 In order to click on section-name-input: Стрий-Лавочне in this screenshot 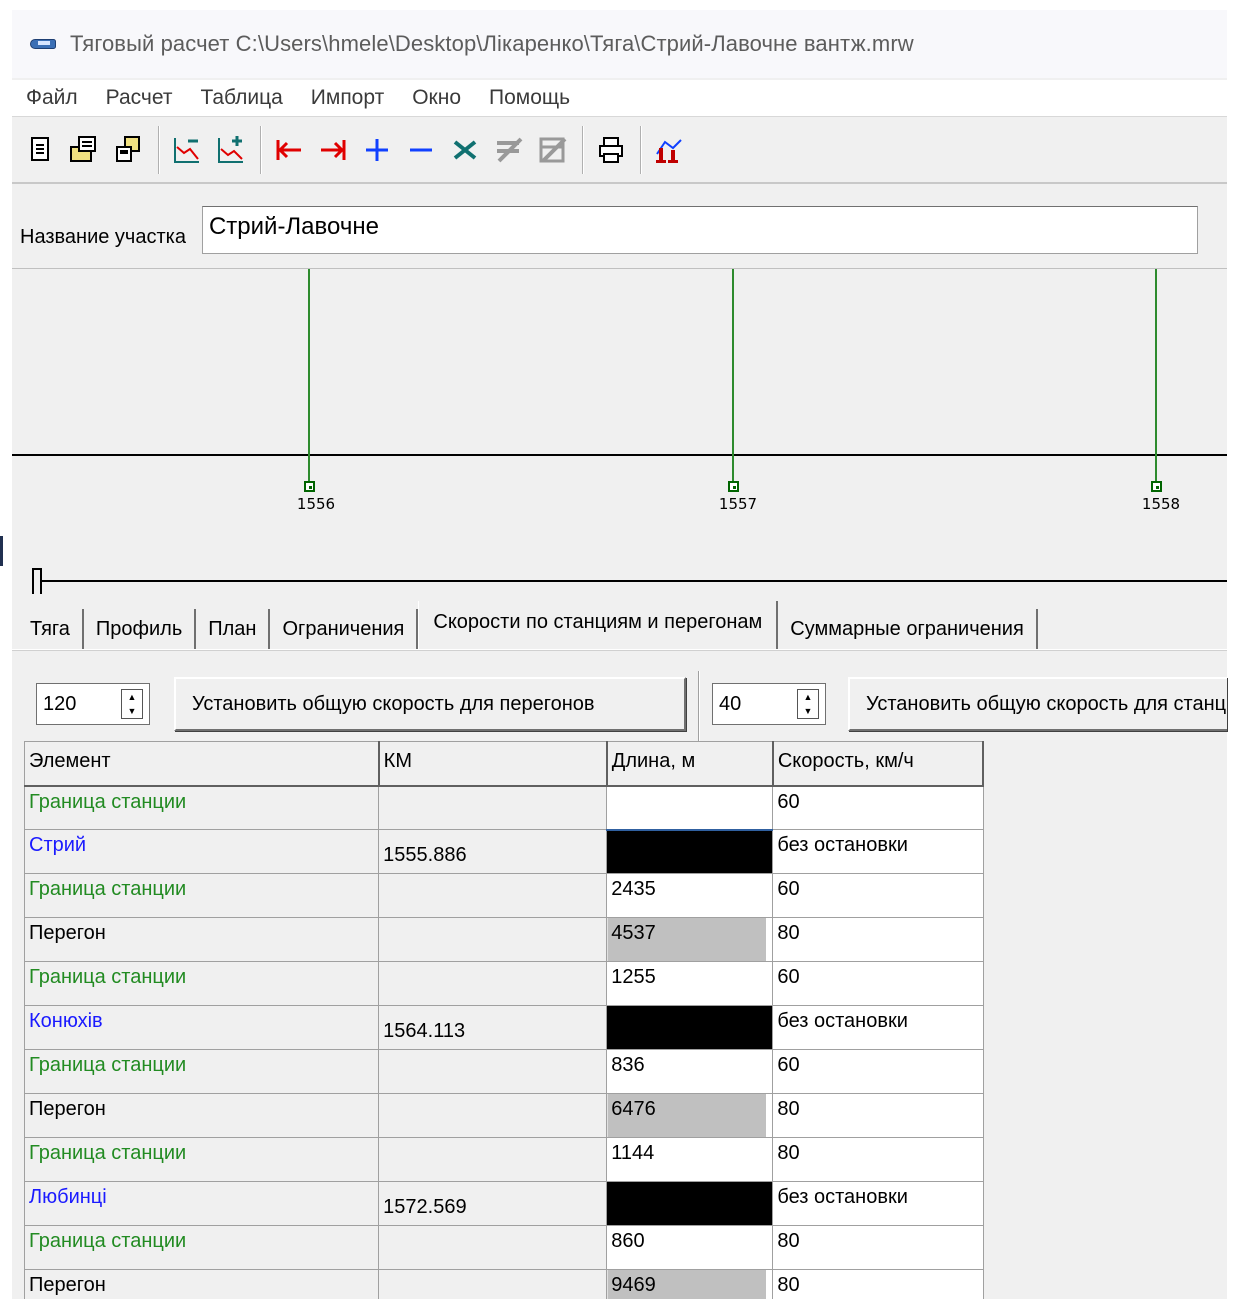, I will do `click(699, 230)`.